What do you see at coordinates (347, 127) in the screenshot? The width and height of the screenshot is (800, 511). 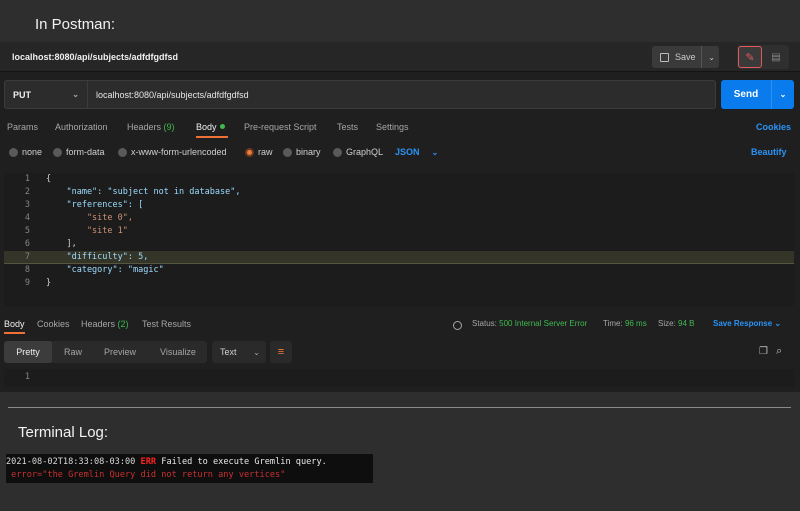 I see `tab-tests: Tests` at bounding box center [347, 127].